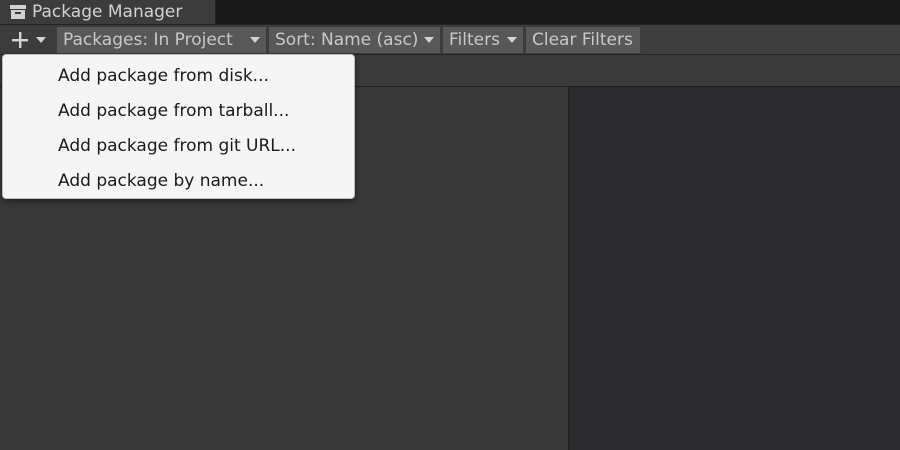 Image resolution: width=900 pixels, height=450 pixels. I want to click on window-titlebar: Package Manager, so click(450, 12).